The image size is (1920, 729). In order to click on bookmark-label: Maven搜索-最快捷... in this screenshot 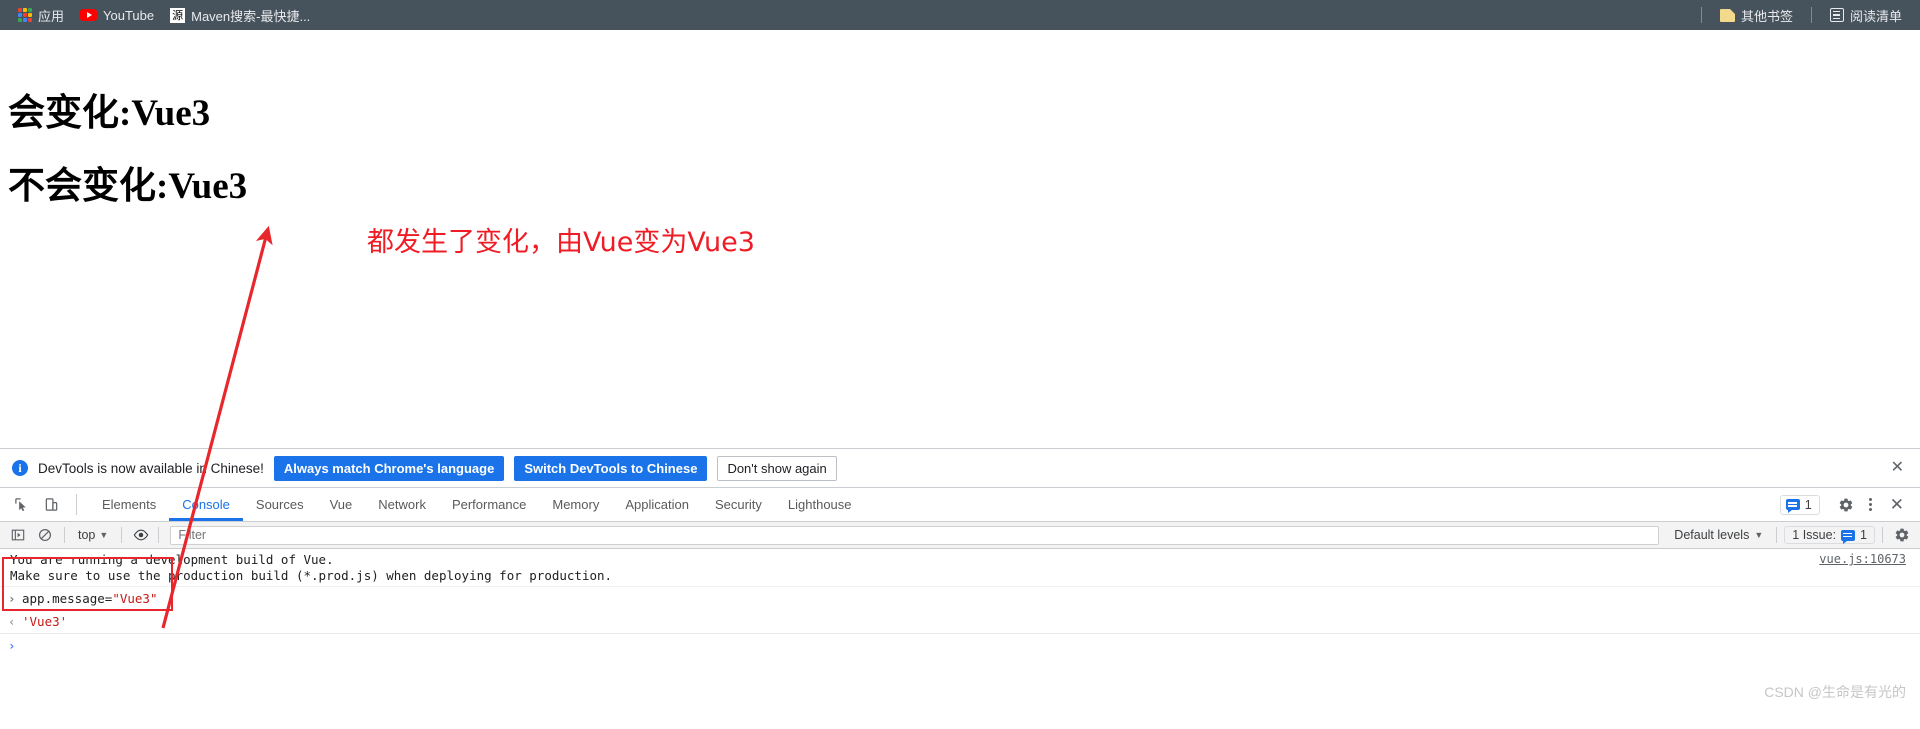, I will do `click(251, 16)`.